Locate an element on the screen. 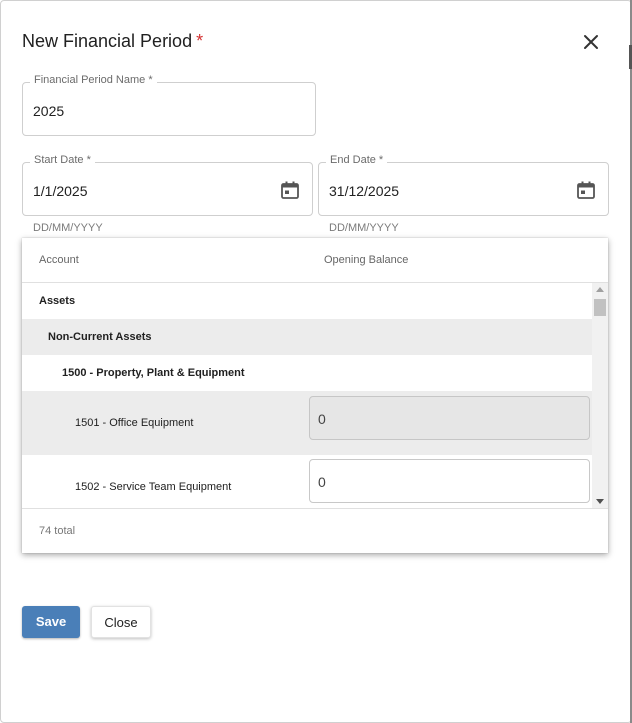 Image resolution: width=632 pixels, height=723 pixels. row-account-label: Non-Current Assets is located at coordinates (100, 337).